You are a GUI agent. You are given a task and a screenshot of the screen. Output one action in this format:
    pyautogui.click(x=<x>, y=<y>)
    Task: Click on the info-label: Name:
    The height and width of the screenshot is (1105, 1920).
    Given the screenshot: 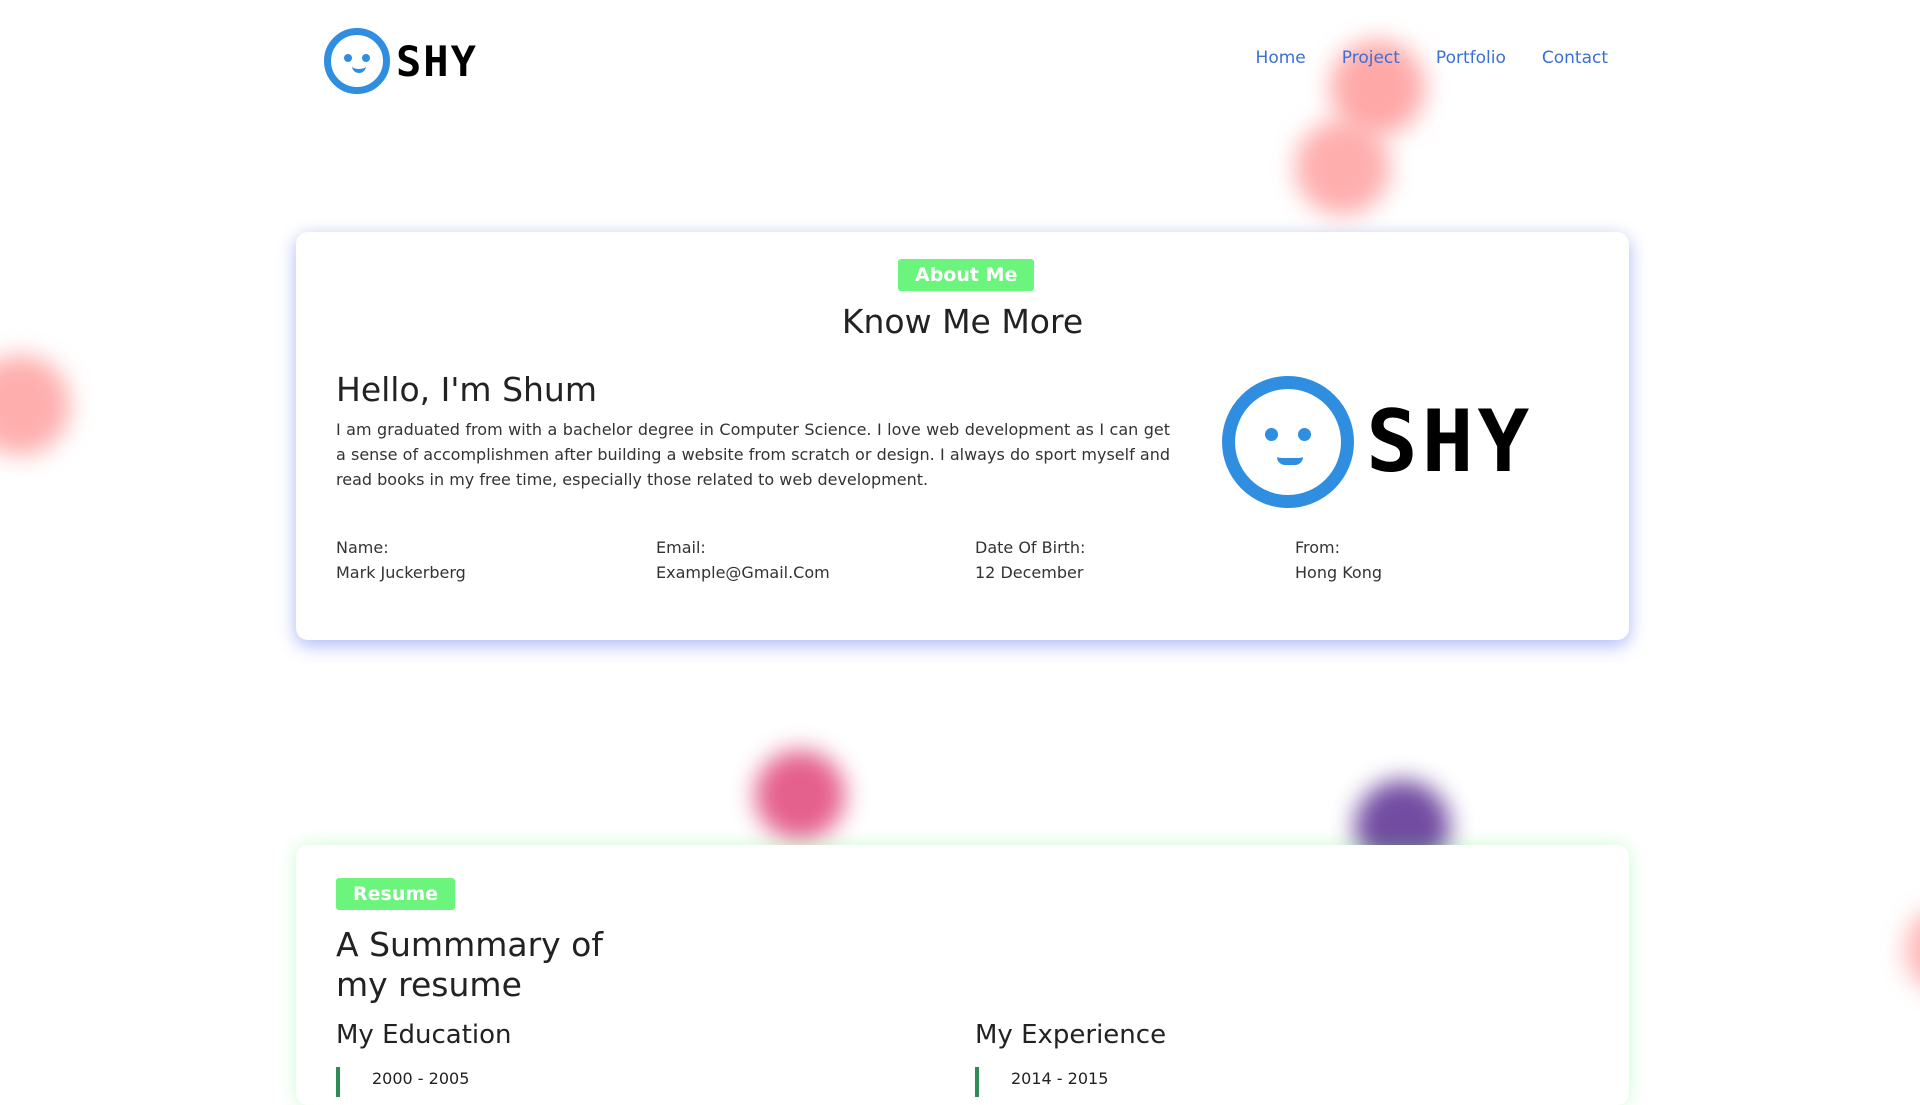 What is the action you would take?
    pyautogui.click(x=362, y=547)
    